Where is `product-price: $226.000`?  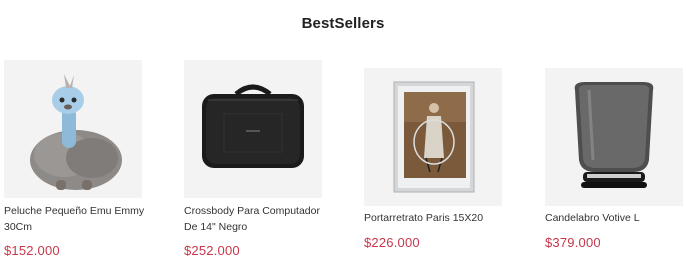
product-price: $226.000 is located at coordinates (392, 242).